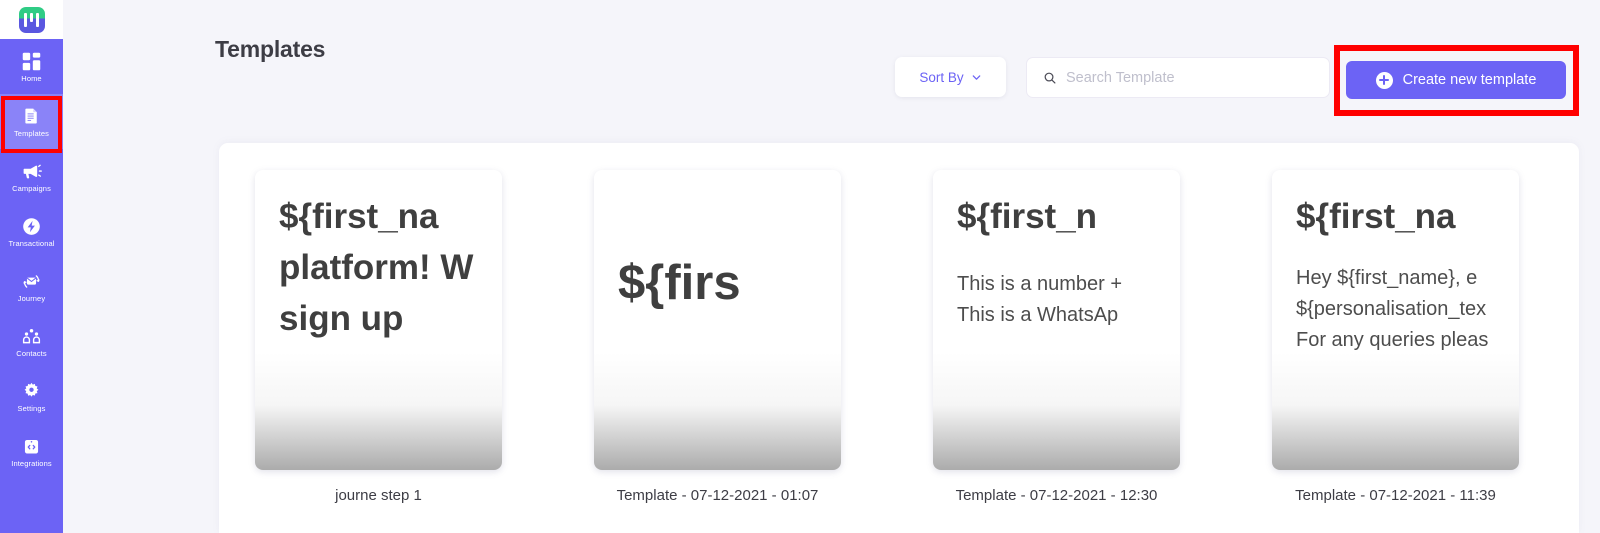 The width and height of the screenshot is (1600, 533). What do you see at coordinates (1027, 216) in the screenshot?
I see `template-preview-heading: ${first_n` at bounding box center [1027, 216].